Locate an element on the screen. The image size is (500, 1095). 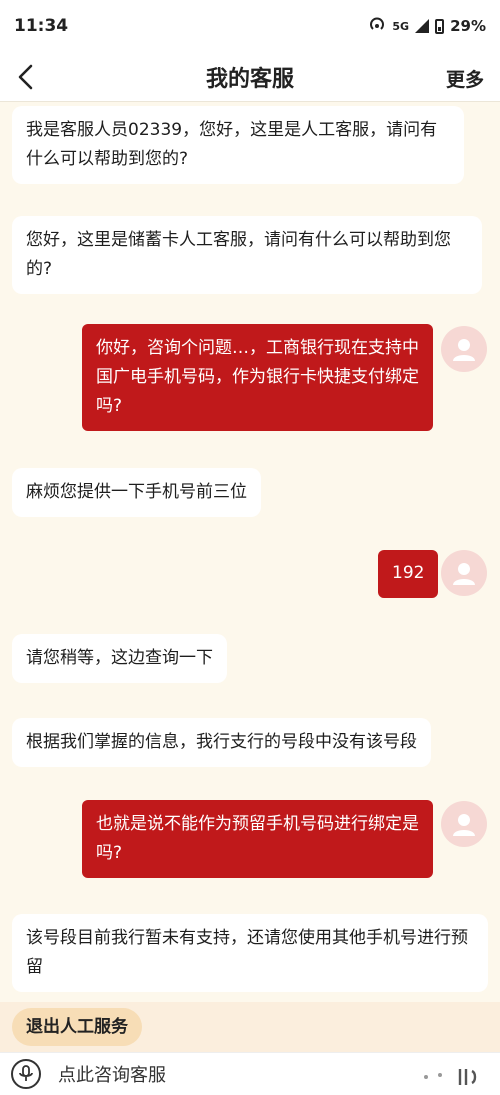
nav-bar: 我的客服 更多 is located at coordinates (250, 77).